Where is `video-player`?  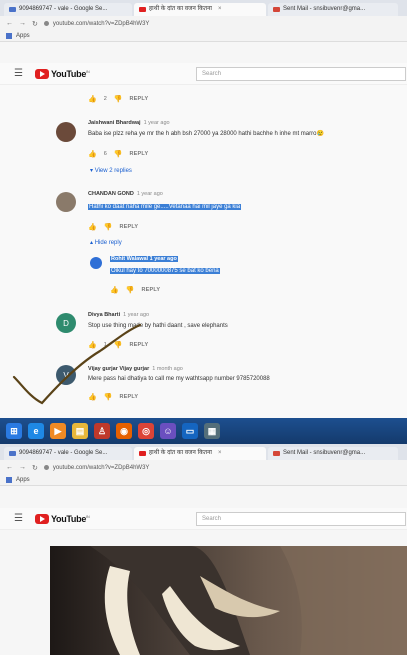
video-player is located at coordinates (228, 600).